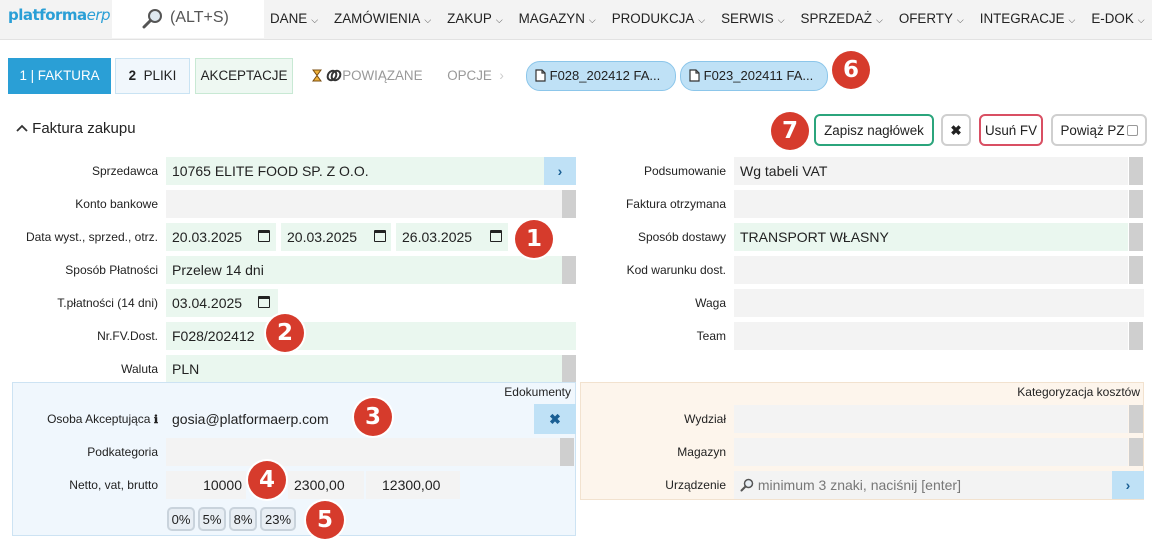 The height and width of the screenshot is (540, 1152). What do you see at coordinates (560, 171) in the screenshot?
I see `seller-open-button: ›` at bounding box center [560, 171].